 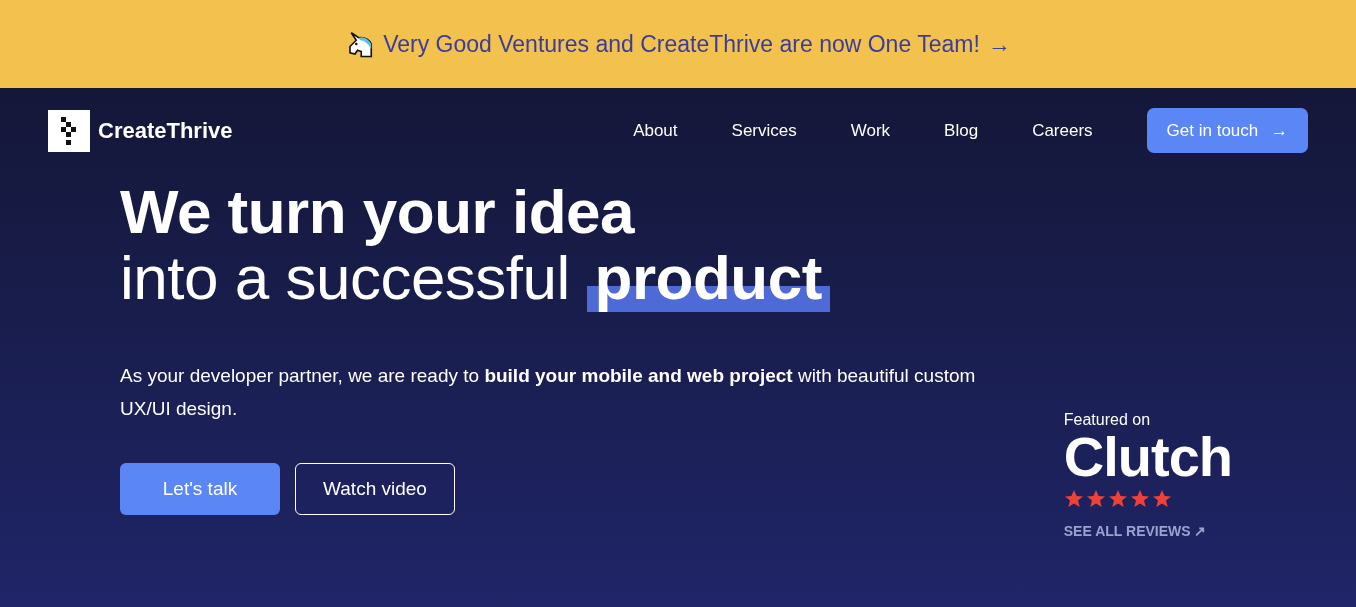 What do you see at coordinates (1062, 130) in the screenshot?
I see `nav-link: Careers` at bounding box center [1062, 130].